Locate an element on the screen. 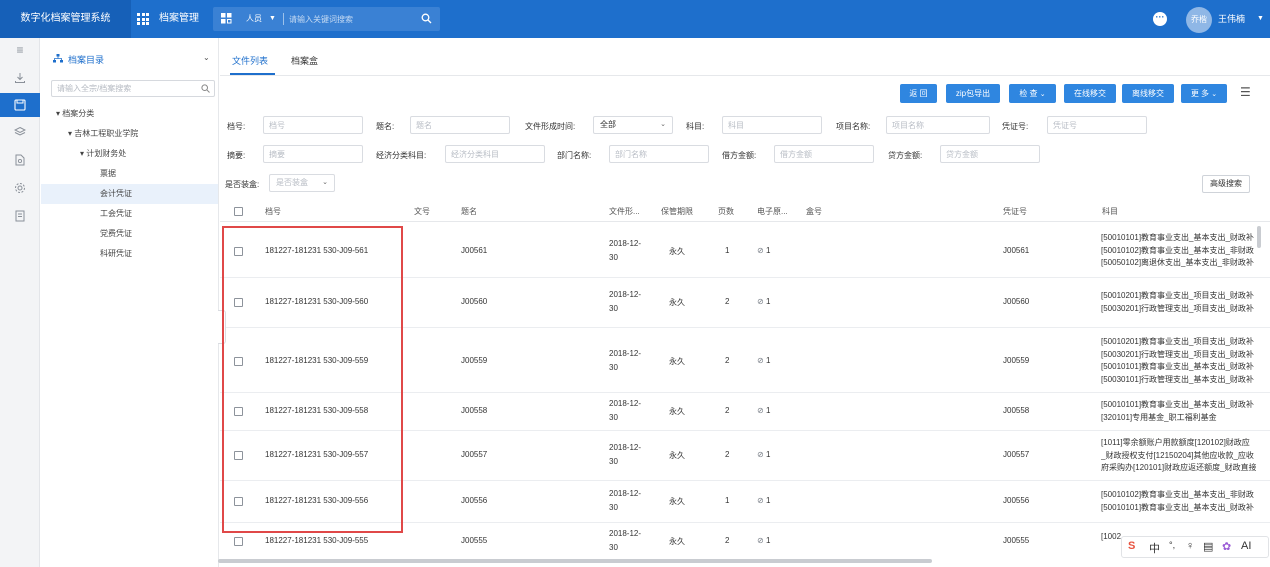 This screenshot has width=1270, height=567. econ-category-field is located at coordinates (495, 154).